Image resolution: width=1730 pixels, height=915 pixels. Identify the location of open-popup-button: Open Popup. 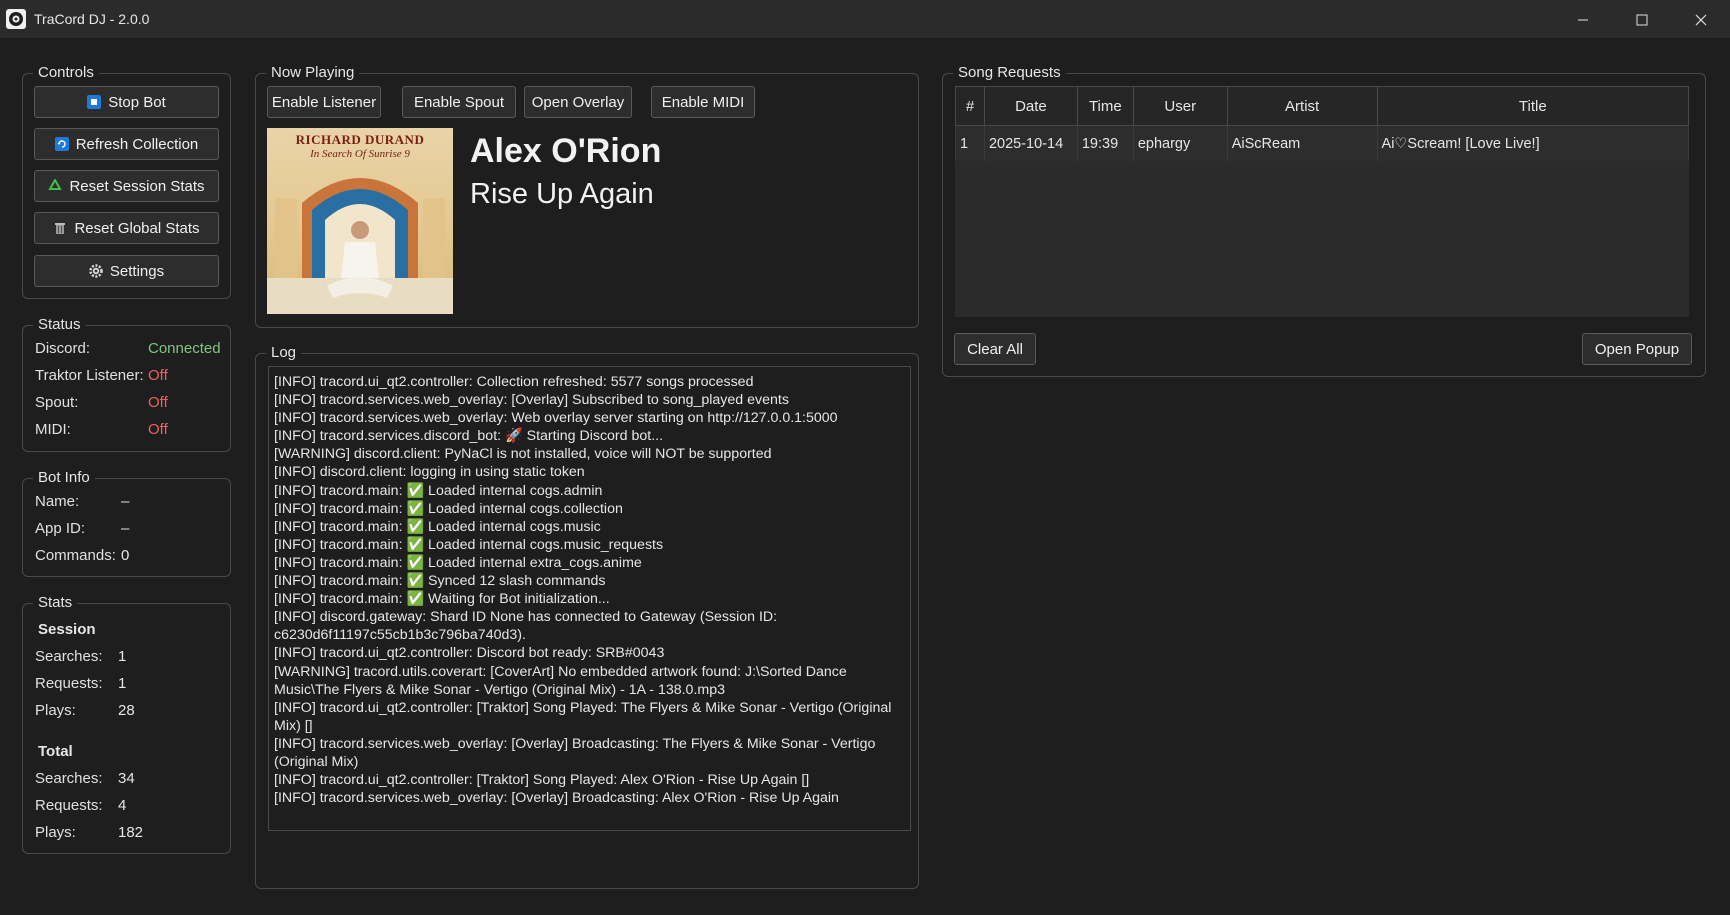
(1637, 349).